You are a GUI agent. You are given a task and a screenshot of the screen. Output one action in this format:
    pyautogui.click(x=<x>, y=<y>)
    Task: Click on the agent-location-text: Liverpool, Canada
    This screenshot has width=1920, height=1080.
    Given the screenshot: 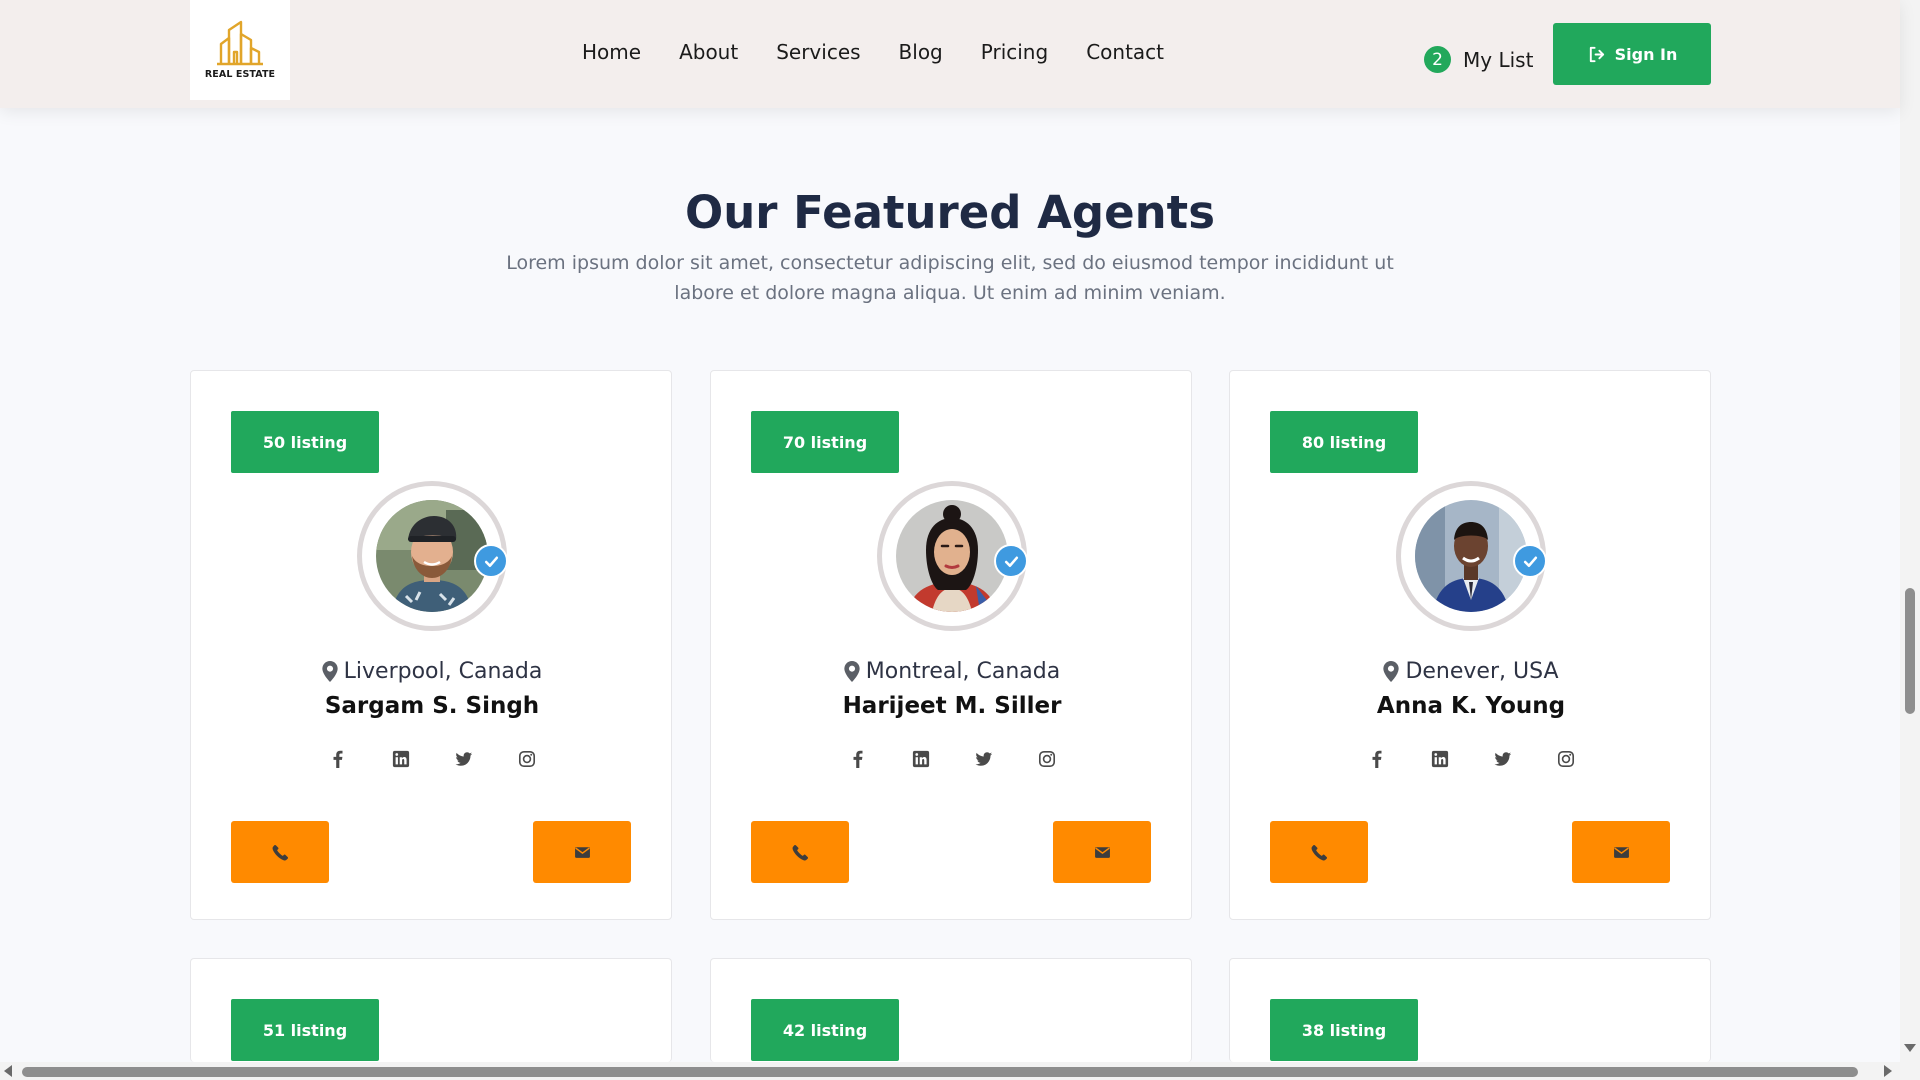 What is the action you would take?
    pyautogui.click(x=443, y=671)
    